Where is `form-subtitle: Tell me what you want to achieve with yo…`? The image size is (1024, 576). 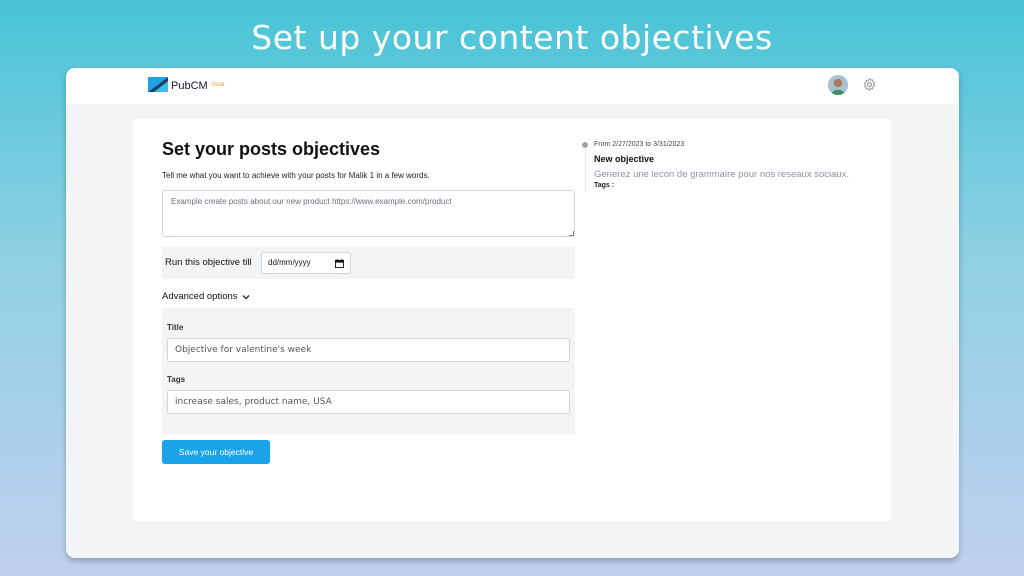
form-subtitle: Tell me what you want to achieve with yo… is located at coordinates (296, 175).